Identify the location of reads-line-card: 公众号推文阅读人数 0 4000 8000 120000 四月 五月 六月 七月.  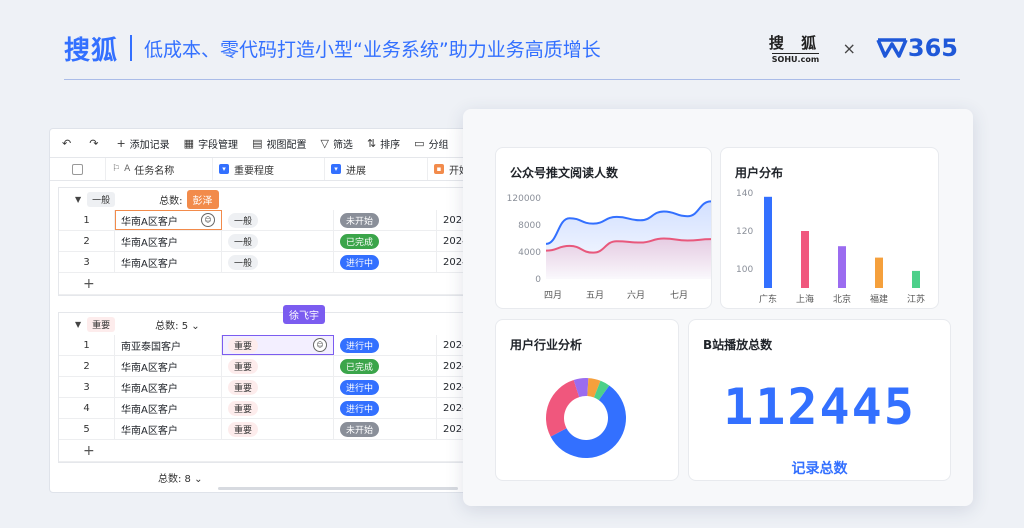
(603, 228).